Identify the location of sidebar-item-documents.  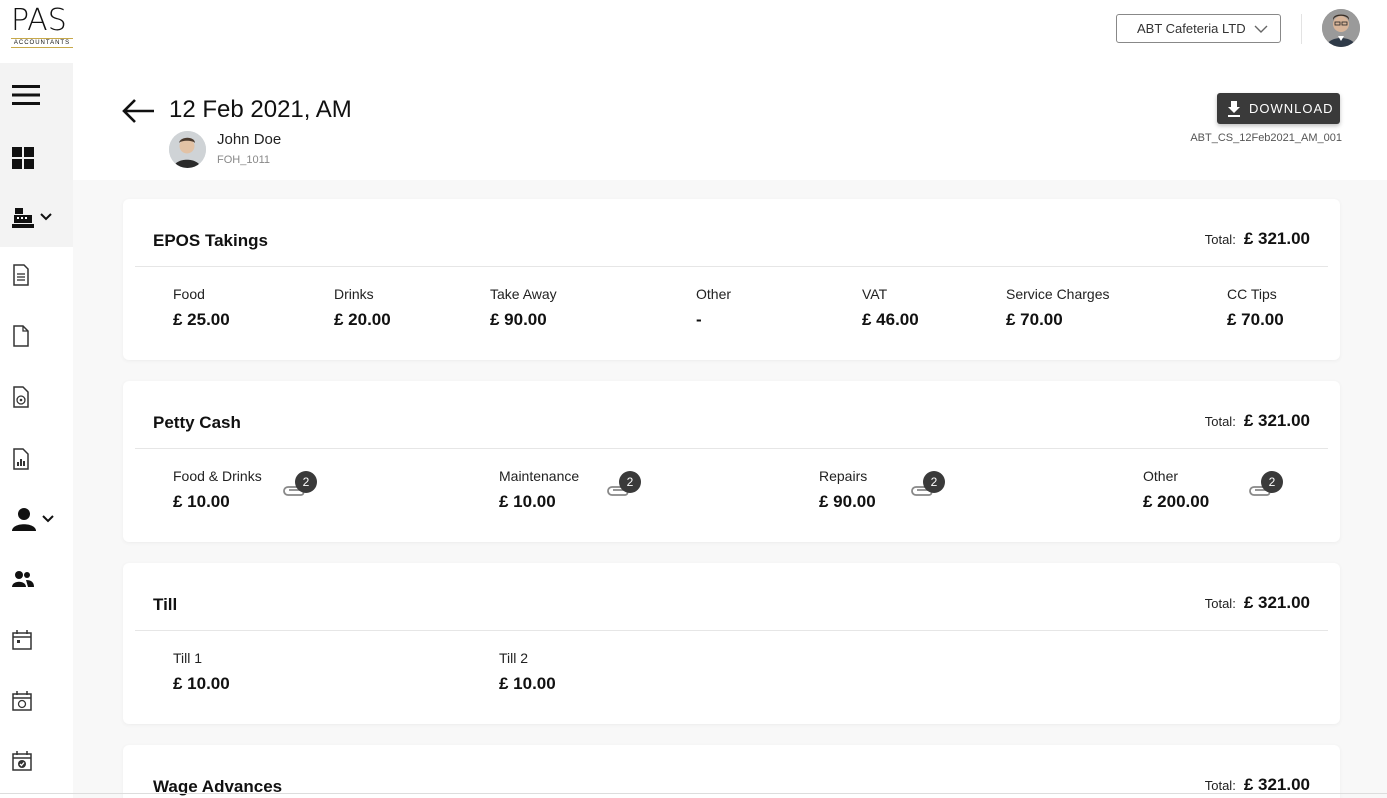
(36, 275).